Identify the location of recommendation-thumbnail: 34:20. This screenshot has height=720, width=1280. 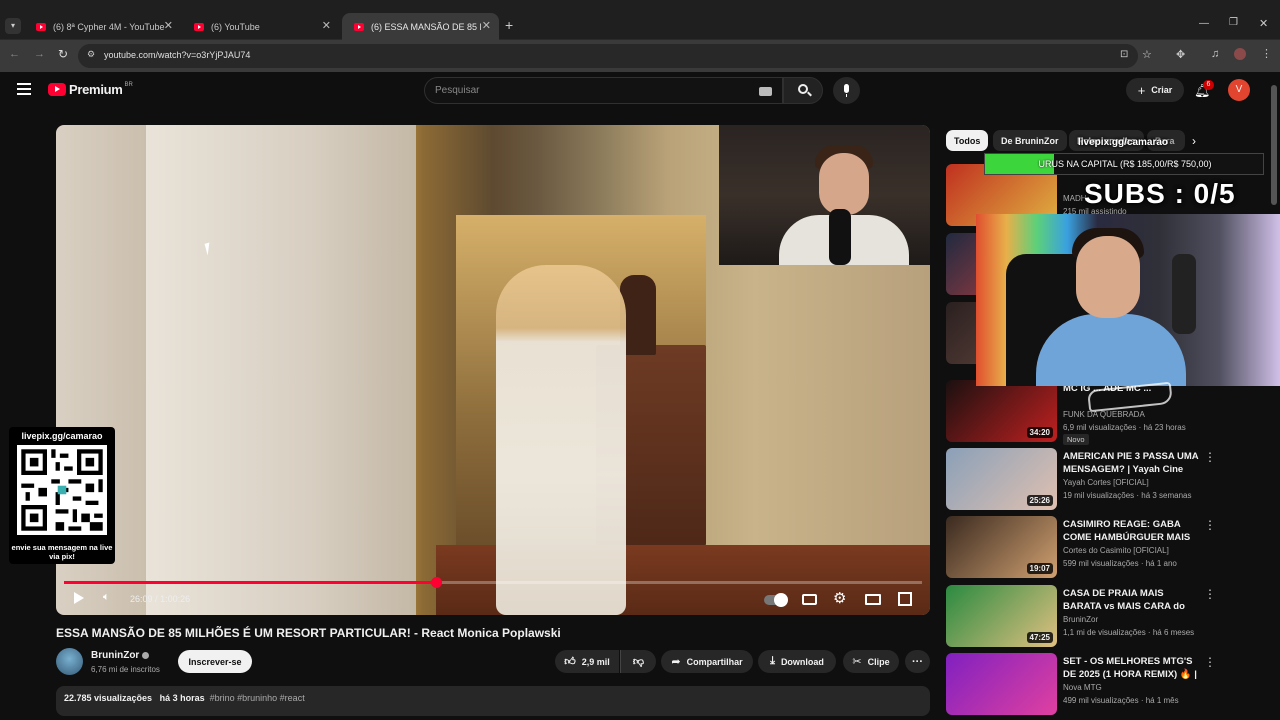
(1001, 411).